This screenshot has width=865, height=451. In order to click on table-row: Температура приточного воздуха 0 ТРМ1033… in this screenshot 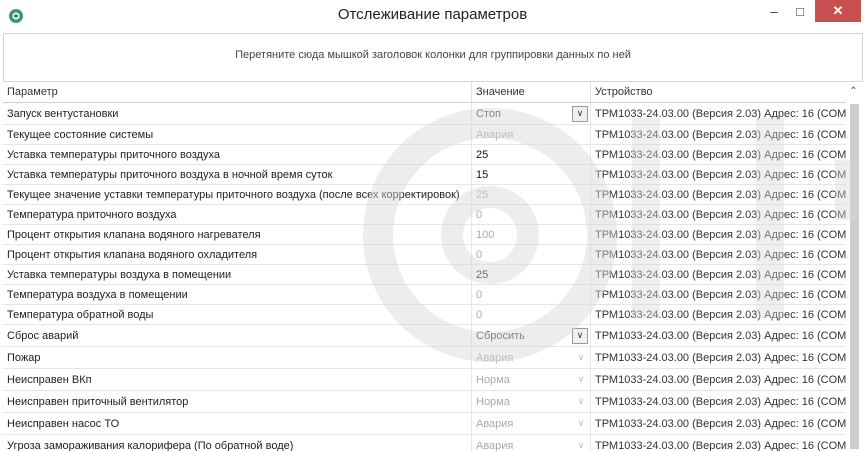, I will do `click(424, 215)`.